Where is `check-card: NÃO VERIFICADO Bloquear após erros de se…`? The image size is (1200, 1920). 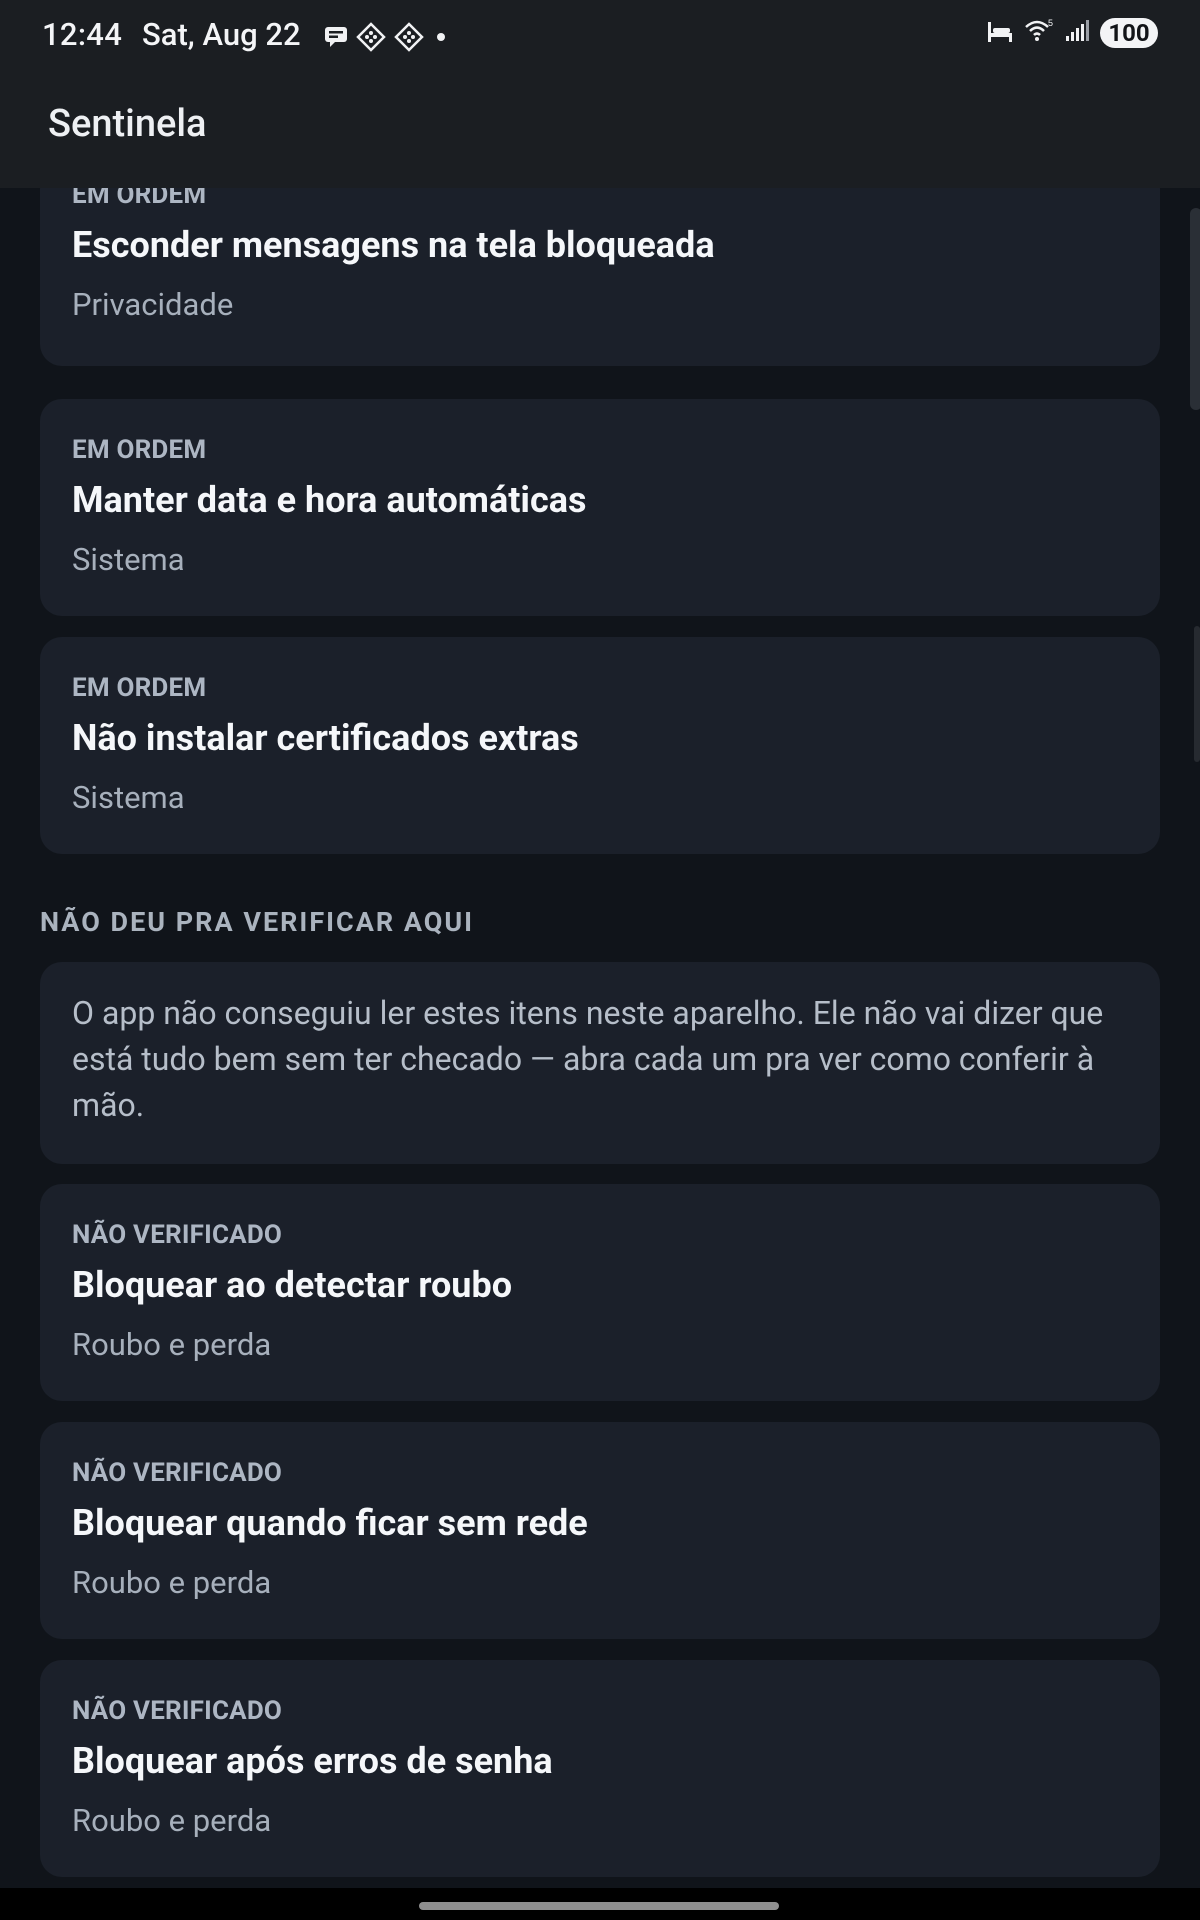
check-card: NÃO VERIFICADO Bloquear após erros de se… is located at coordinates (600, 1768).